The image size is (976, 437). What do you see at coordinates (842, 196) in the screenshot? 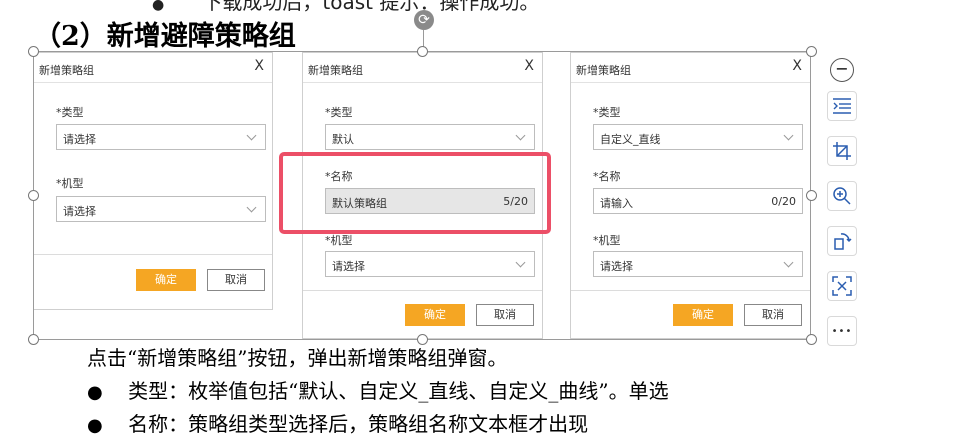
I see `zoom-in-icon` at bounding box center [842, 196].